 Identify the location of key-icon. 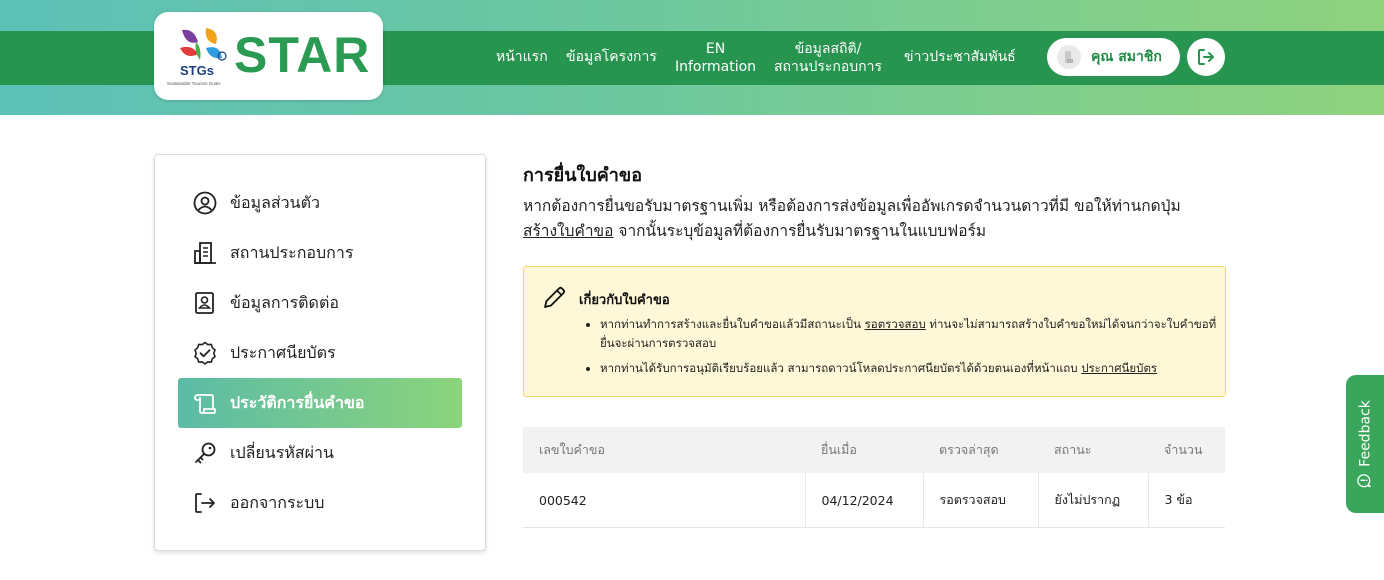
(205, 453).